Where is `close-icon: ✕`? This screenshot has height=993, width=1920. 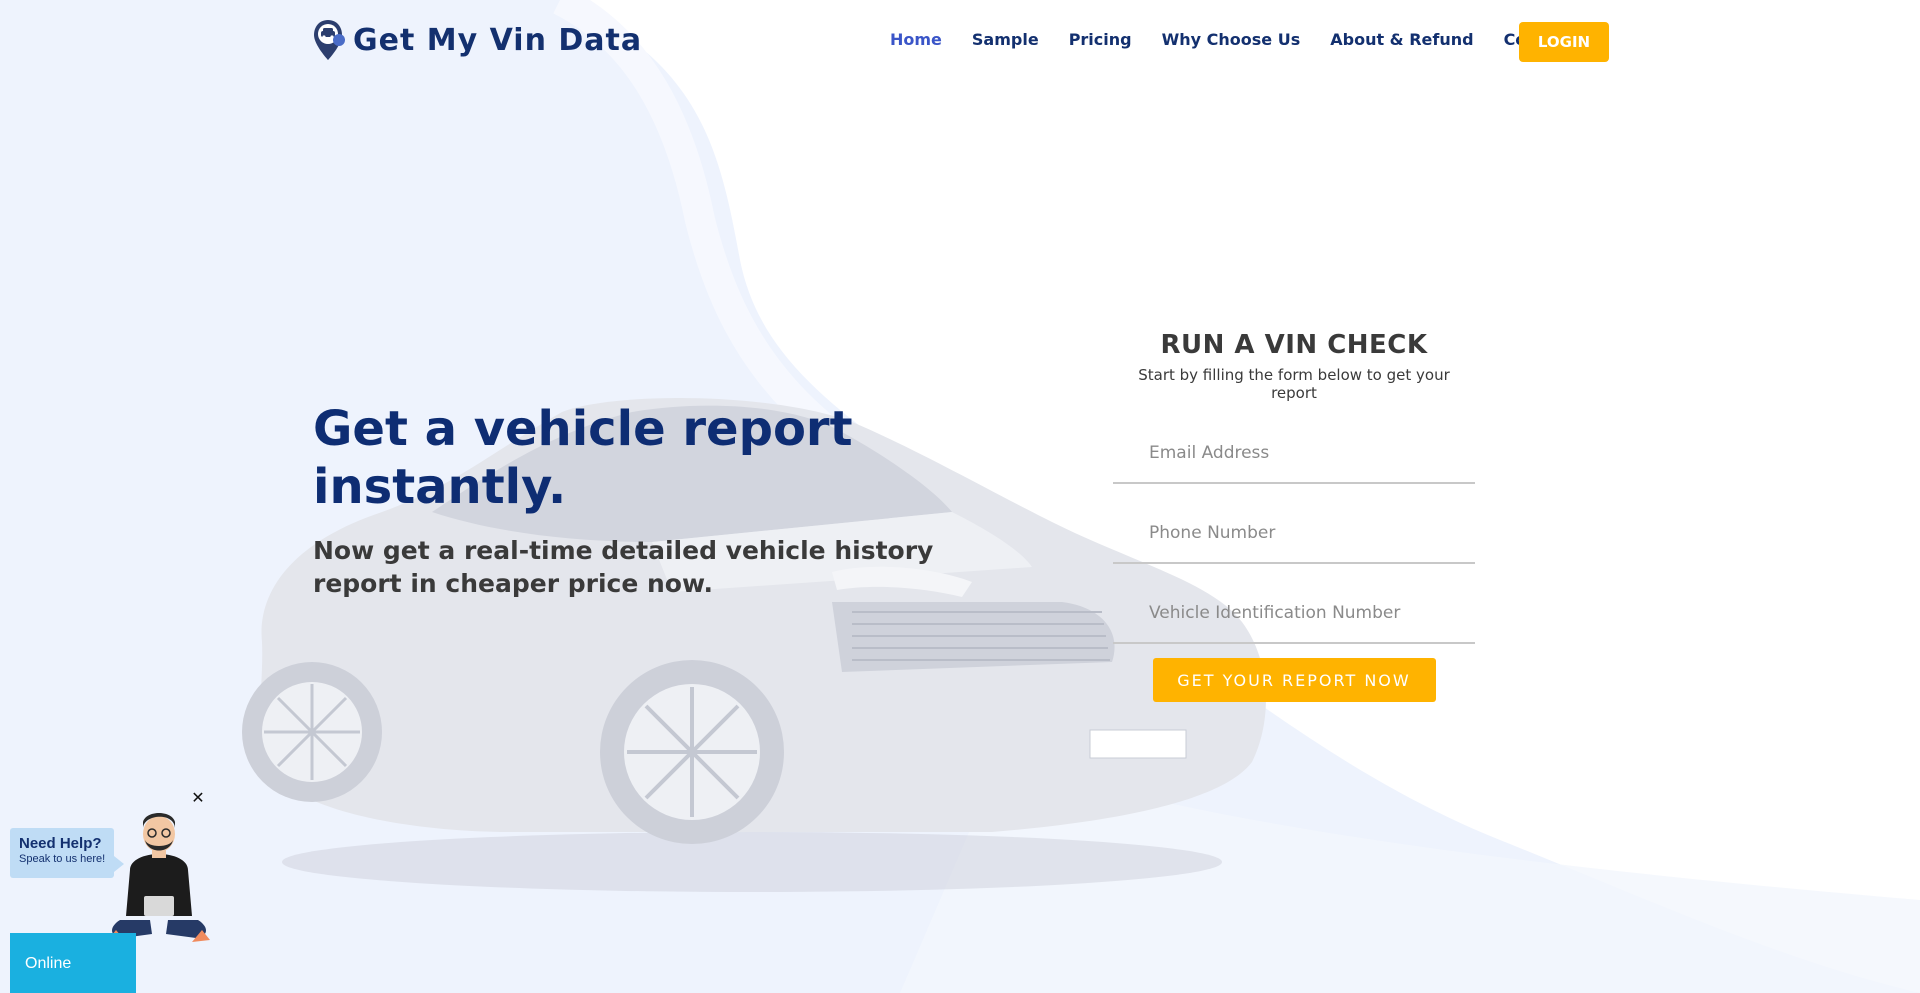
close-icon: ✕ is located at coordinates (198, 798).